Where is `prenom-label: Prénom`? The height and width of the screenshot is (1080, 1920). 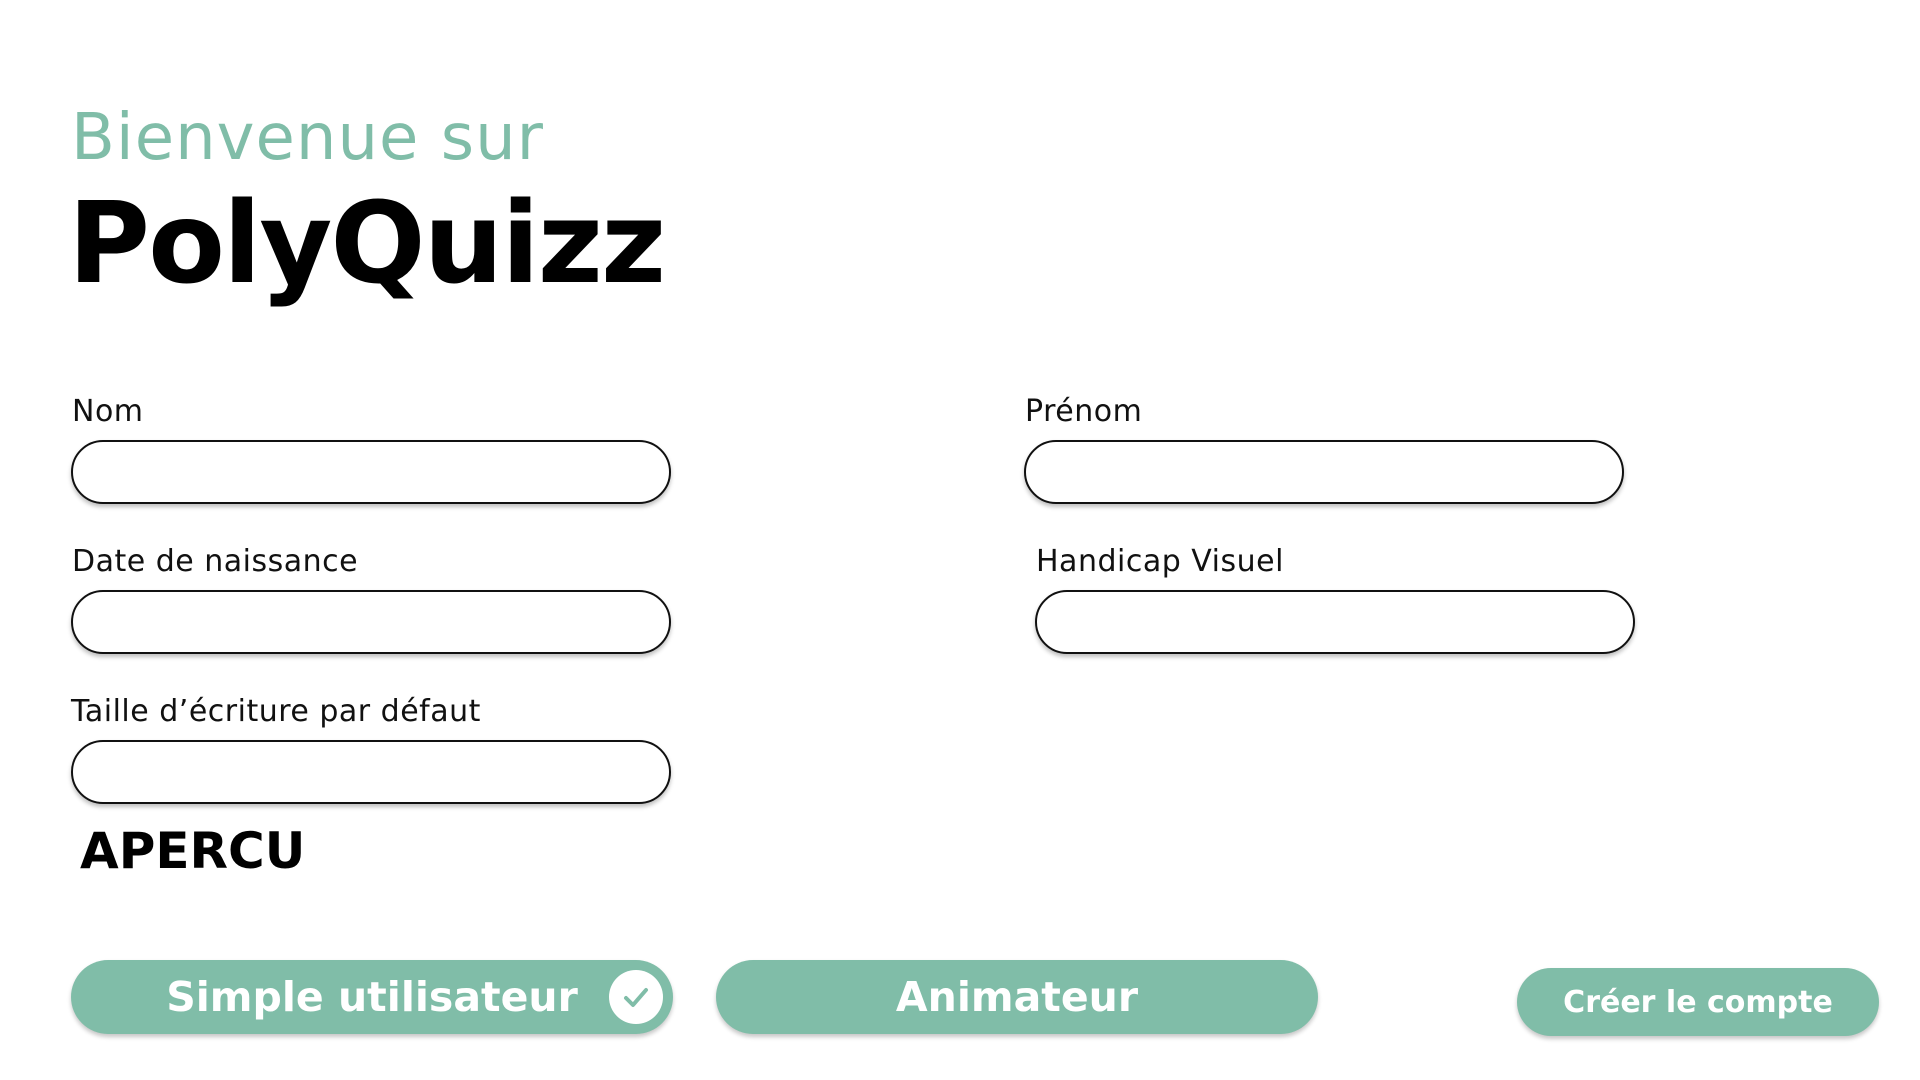 prenom-label: Prénom is located at coordinates (1084, 411).